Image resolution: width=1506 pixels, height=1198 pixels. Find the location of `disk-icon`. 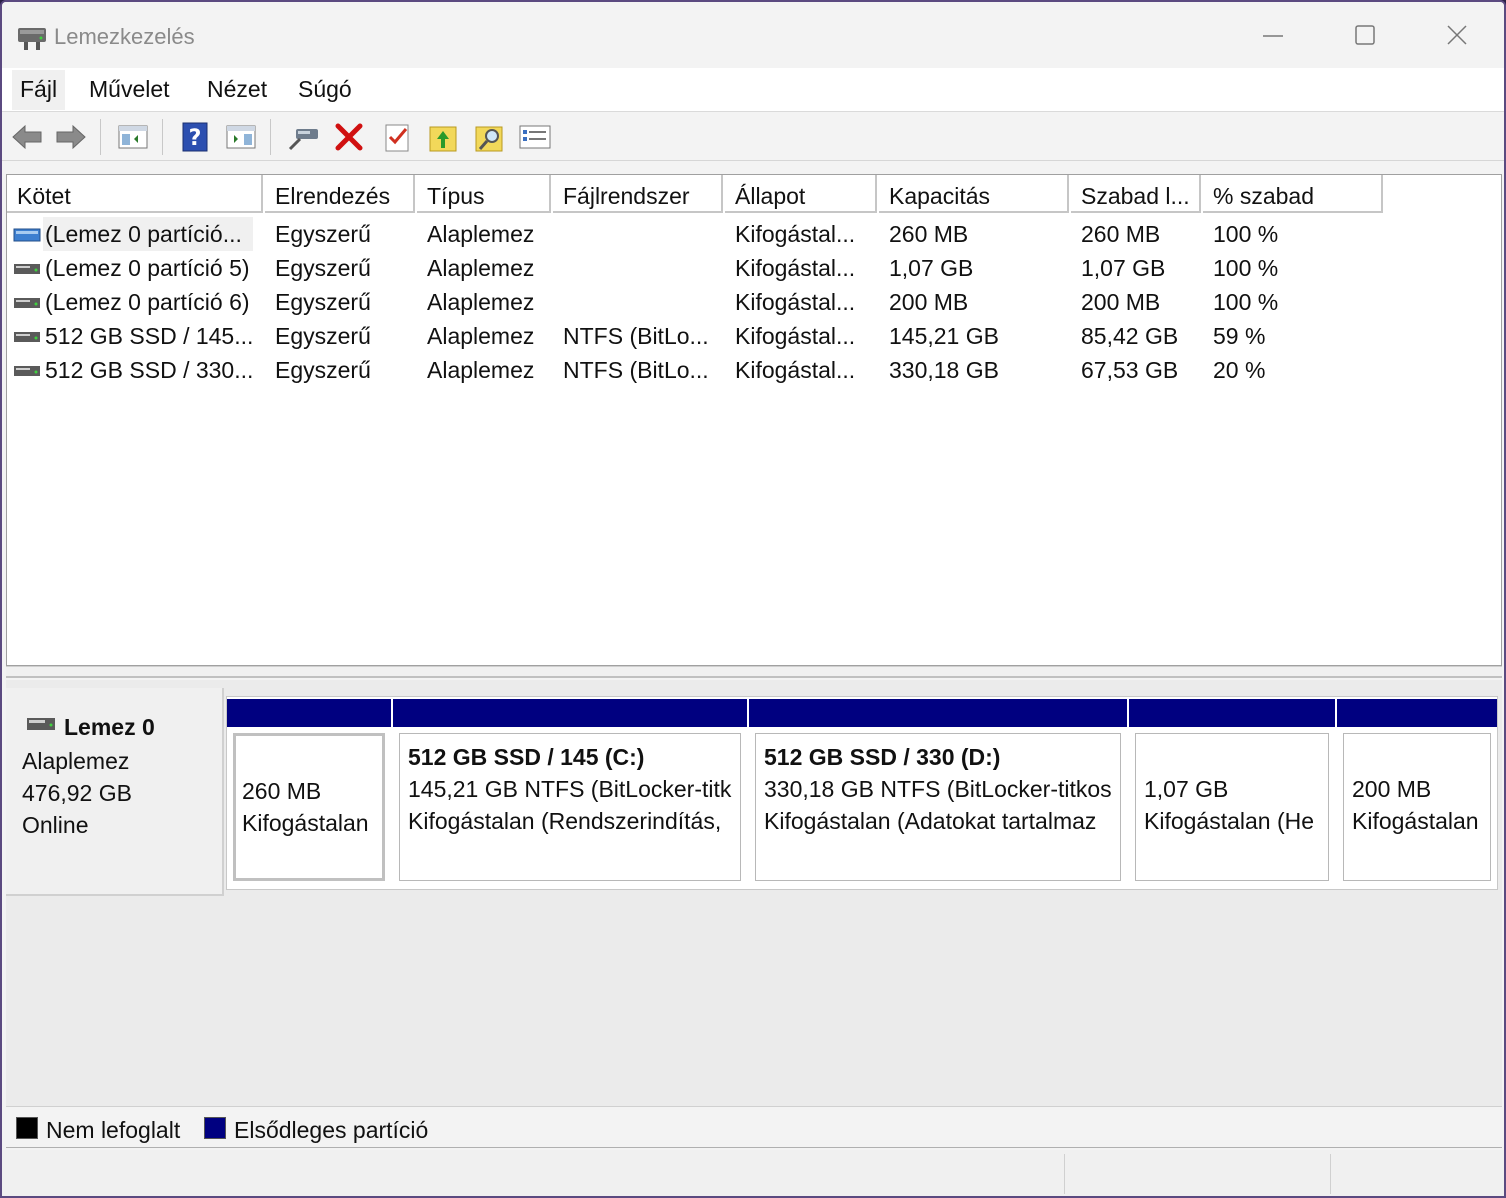

disk-icon is located at coordinates (41, 724).